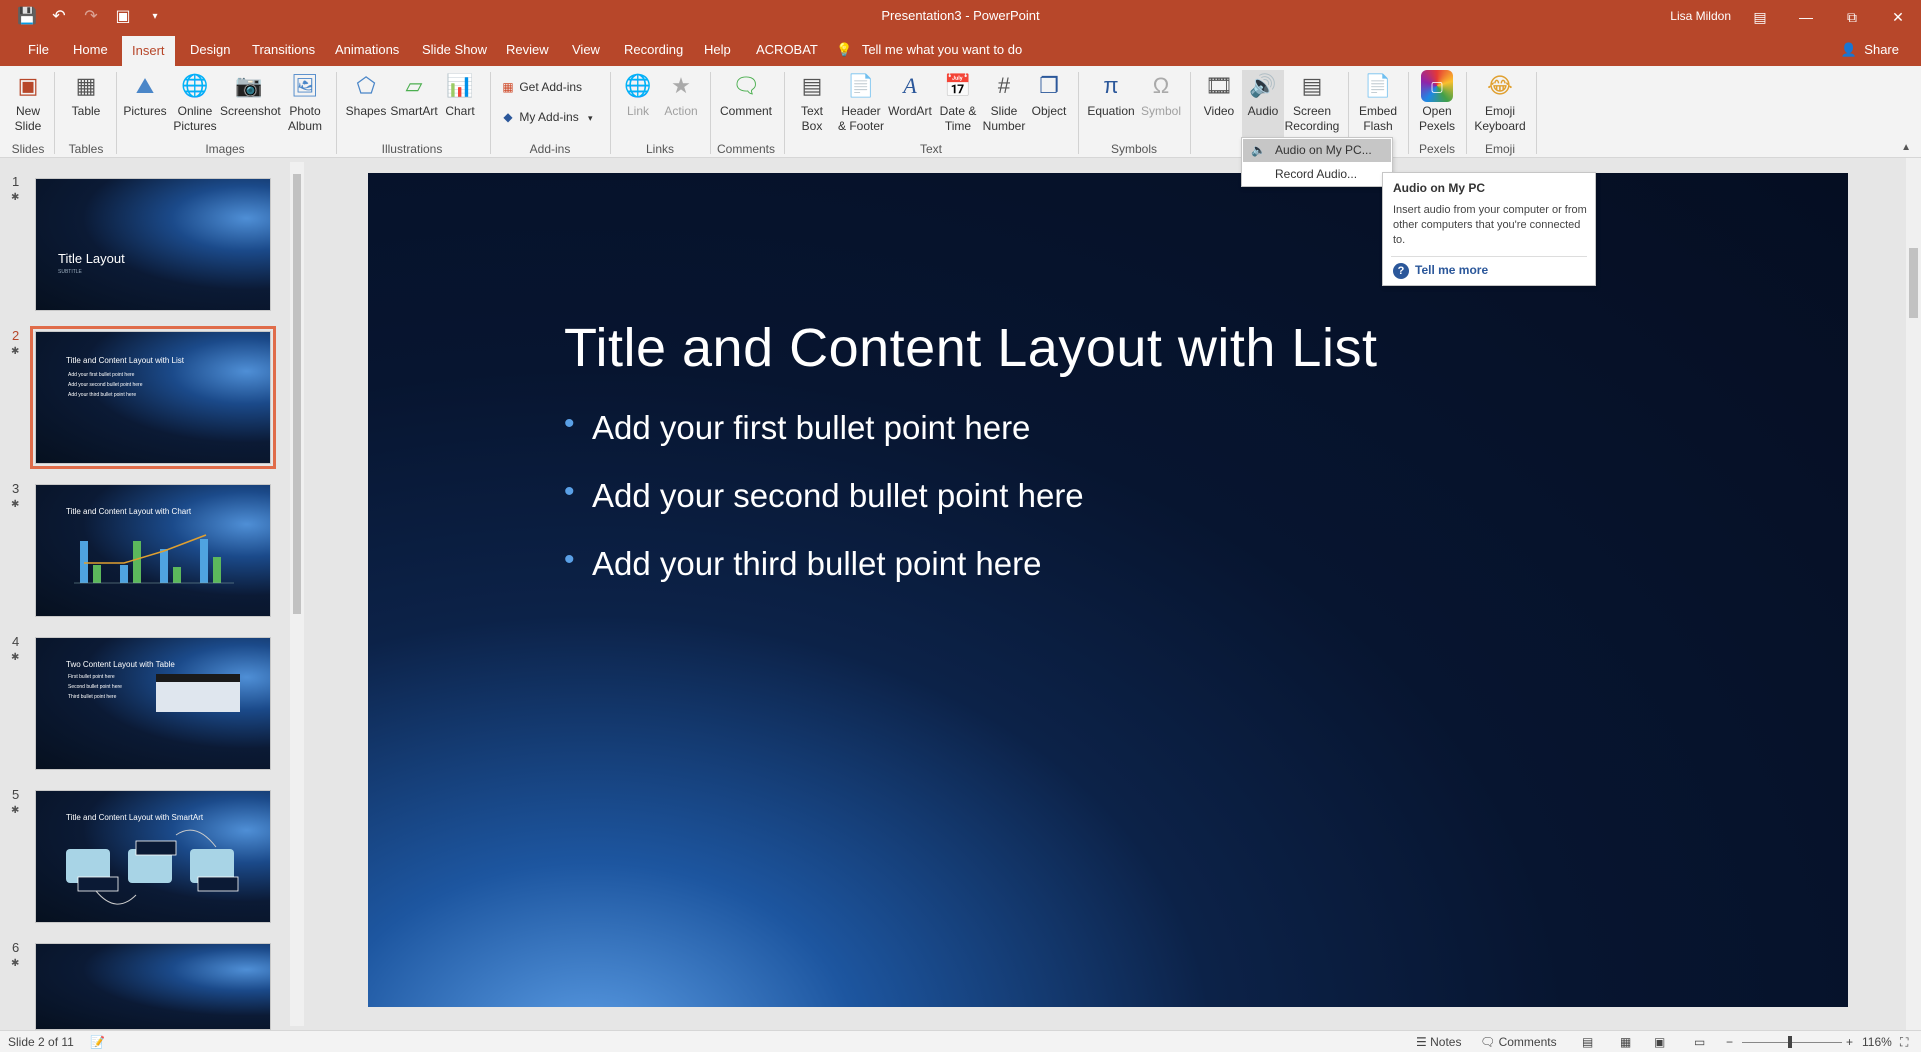 The image size is (1921, 1052). Describe the element at coordinates (195, 102) in the screenshot. I see `online-pictures-button: 🌐 Online Pictures` at that location.